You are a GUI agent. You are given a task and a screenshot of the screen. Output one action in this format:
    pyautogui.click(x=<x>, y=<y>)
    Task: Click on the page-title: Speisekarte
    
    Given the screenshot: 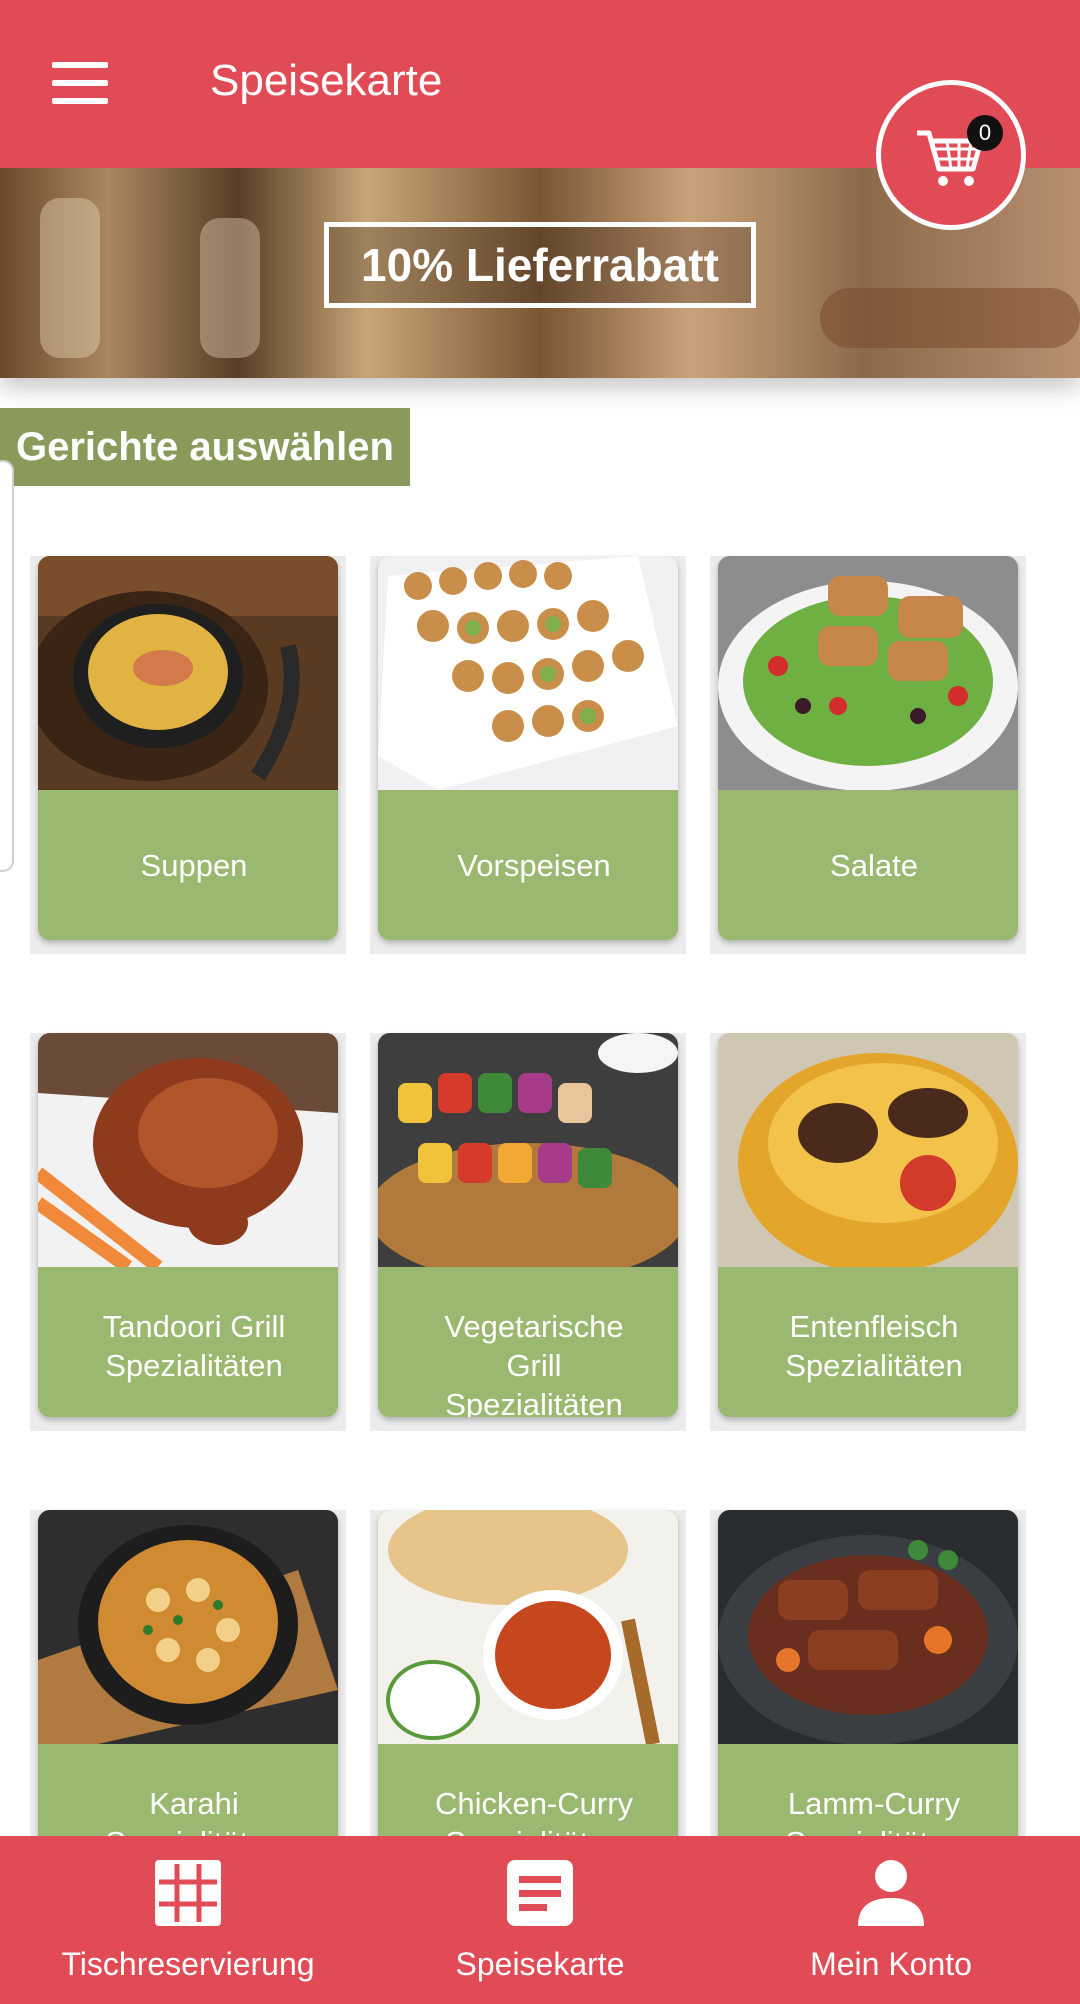 What is the action you would take?
    pyautogui.click(x=326, y=80)
    